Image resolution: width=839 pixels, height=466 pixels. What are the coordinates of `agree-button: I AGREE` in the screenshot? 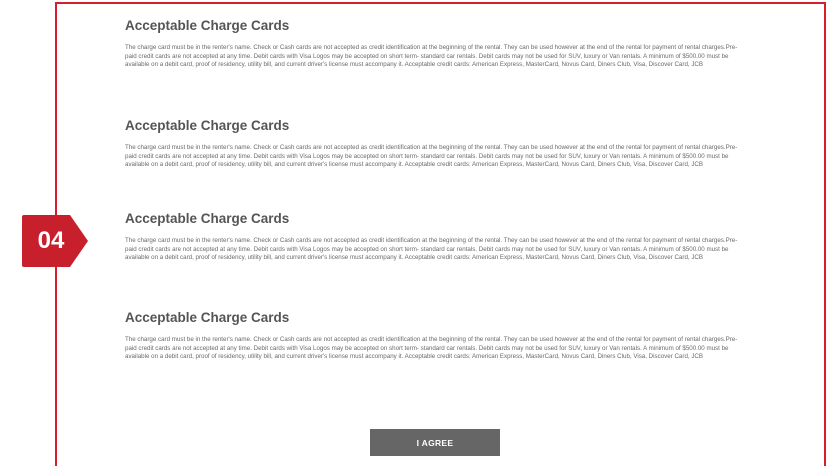 It's located at (435, 442).